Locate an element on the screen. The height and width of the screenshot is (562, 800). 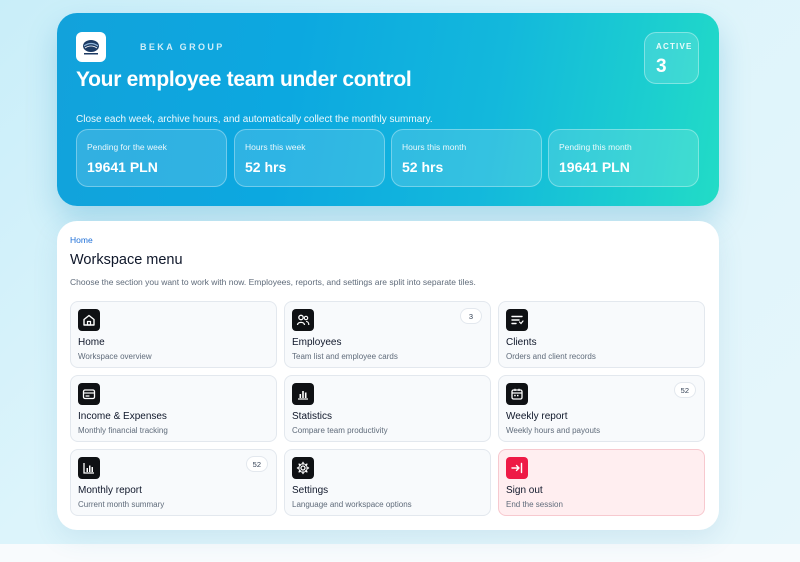
chart-icon is located at coordinates (89, 468).